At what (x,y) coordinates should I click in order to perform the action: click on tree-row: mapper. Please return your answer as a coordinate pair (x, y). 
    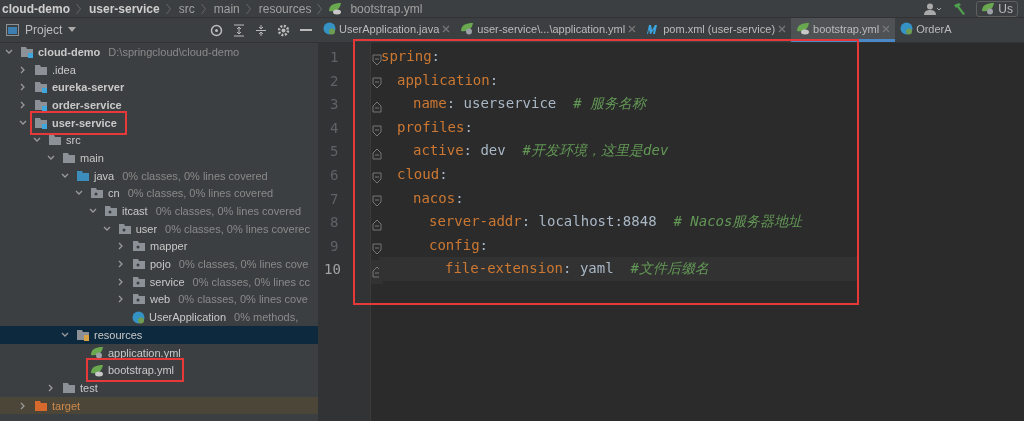
    Looking at the image, I should click on (159, 246).